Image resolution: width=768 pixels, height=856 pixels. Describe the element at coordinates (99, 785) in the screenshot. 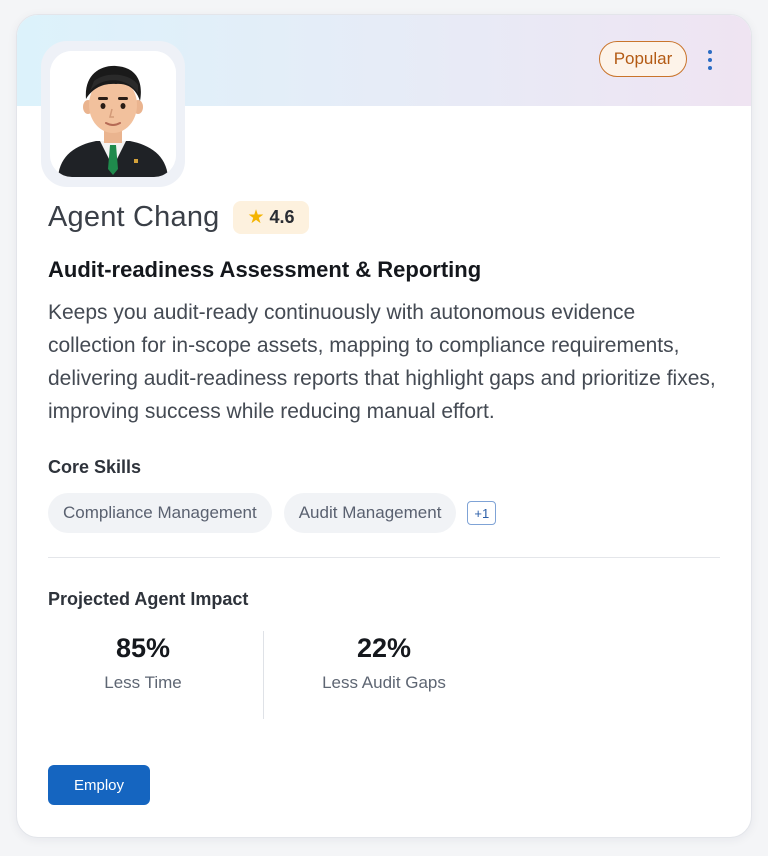

I see `employ-button: Employ` at that location.